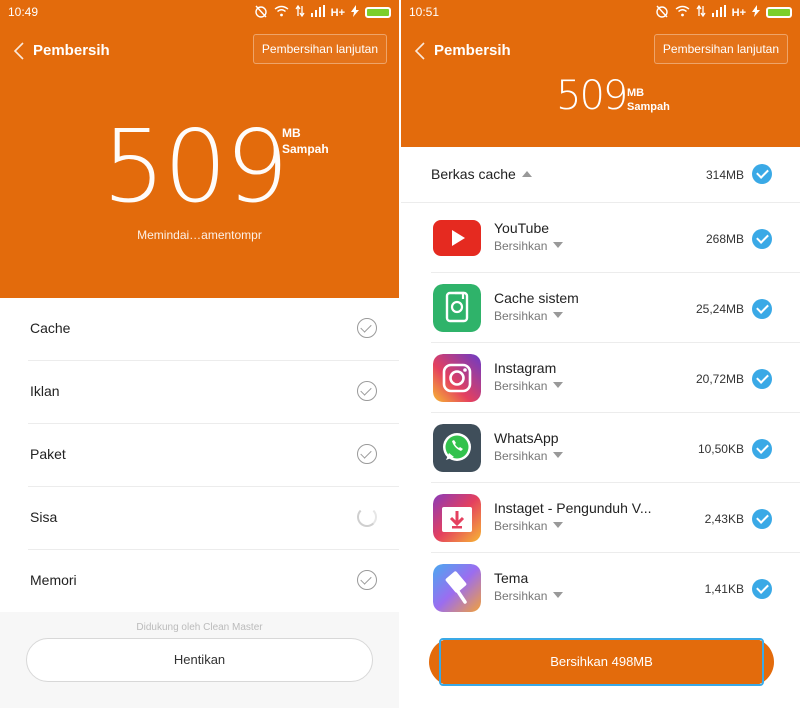  Describe the element at coordinates (213, 518) in the screenshot. I see `category-residual: Sisa` at that location.